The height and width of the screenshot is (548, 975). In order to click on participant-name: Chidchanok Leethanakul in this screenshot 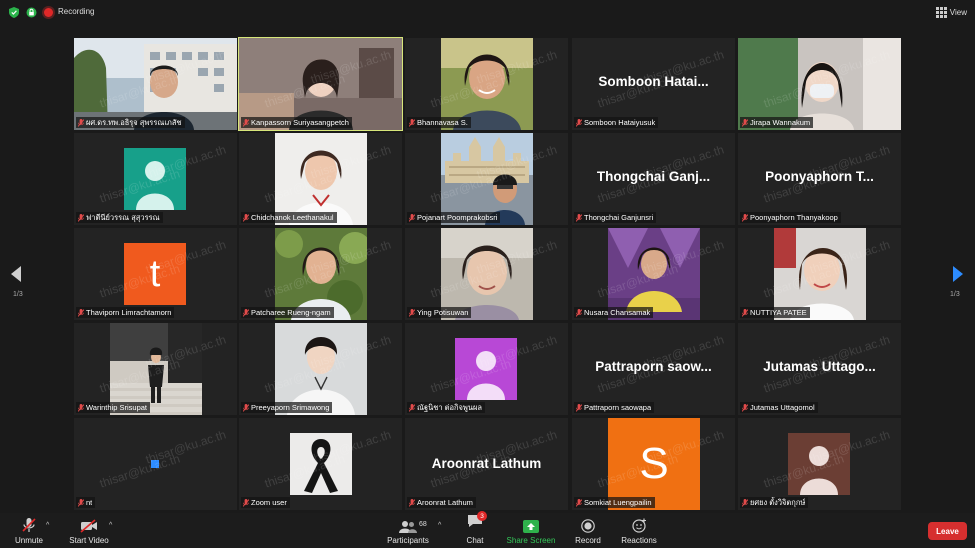, I will do `click(292, 217)`.